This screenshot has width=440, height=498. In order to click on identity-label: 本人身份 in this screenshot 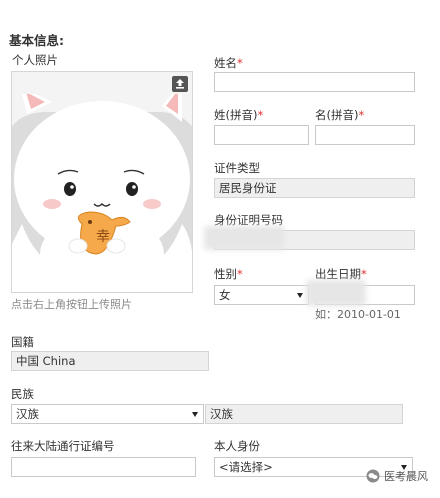, I will do `click(237, 446)`.